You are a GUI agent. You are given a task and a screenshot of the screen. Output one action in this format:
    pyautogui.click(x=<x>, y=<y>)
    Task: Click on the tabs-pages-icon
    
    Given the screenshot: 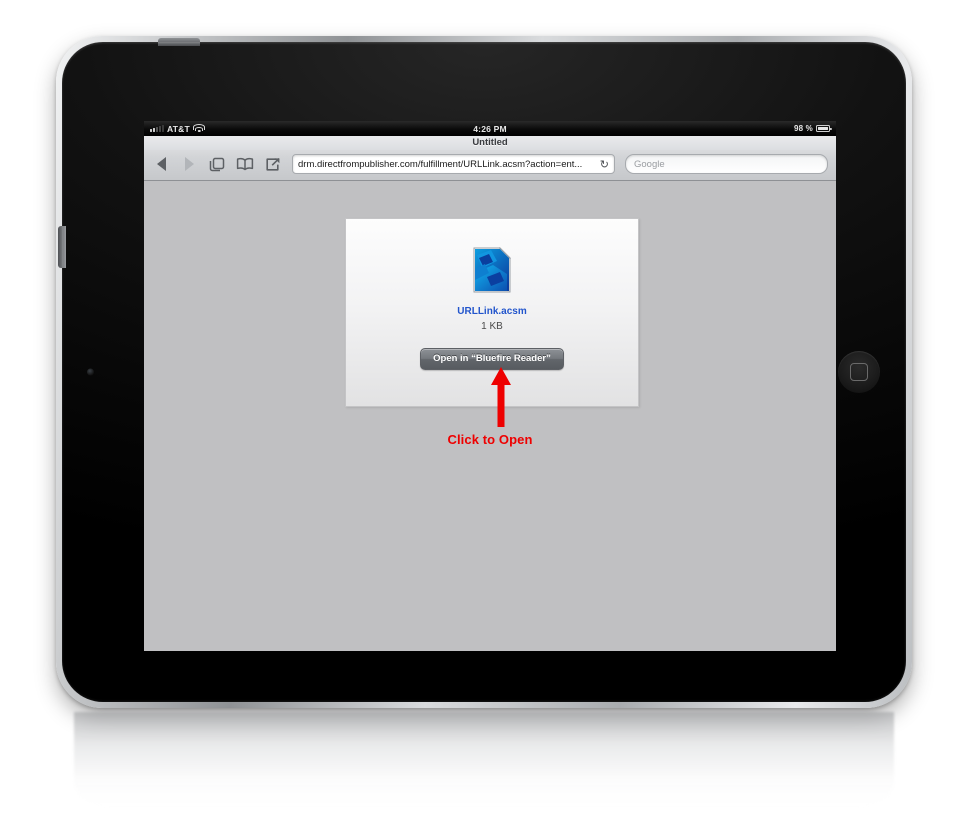 What is the action you would take?
    pyautogui.click(x=217, y=164)
    